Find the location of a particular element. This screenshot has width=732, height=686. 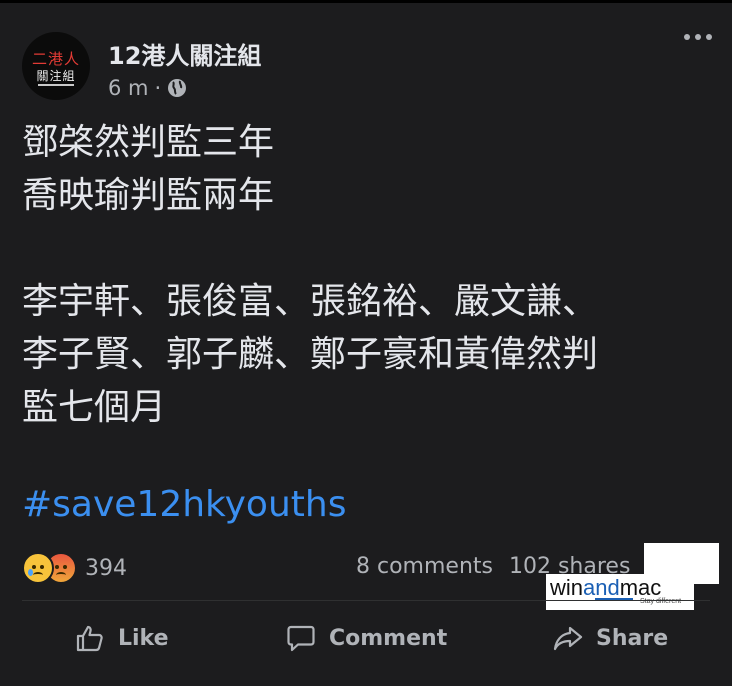

share-button: Share is located at coordinates (610, 638).